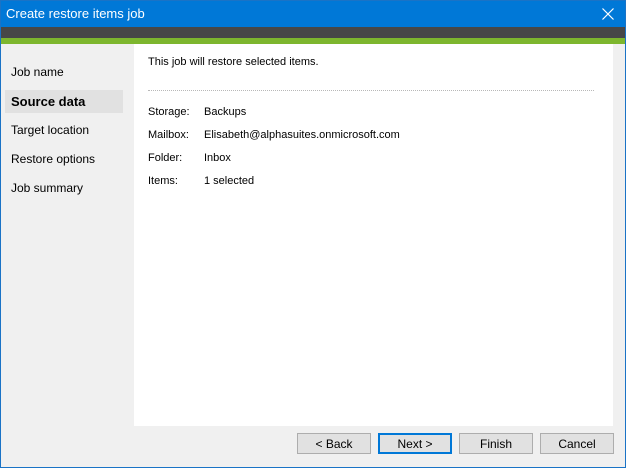  Describe the element at coordinates (64, 188) in the screenshot. I see `step-job-summary: Job summary` at that location.